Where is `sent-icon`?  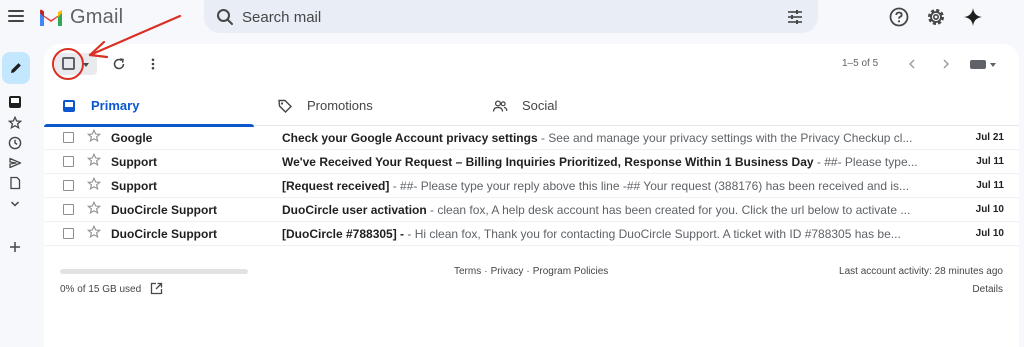
sent-icon is located at coordinates (15, 163).